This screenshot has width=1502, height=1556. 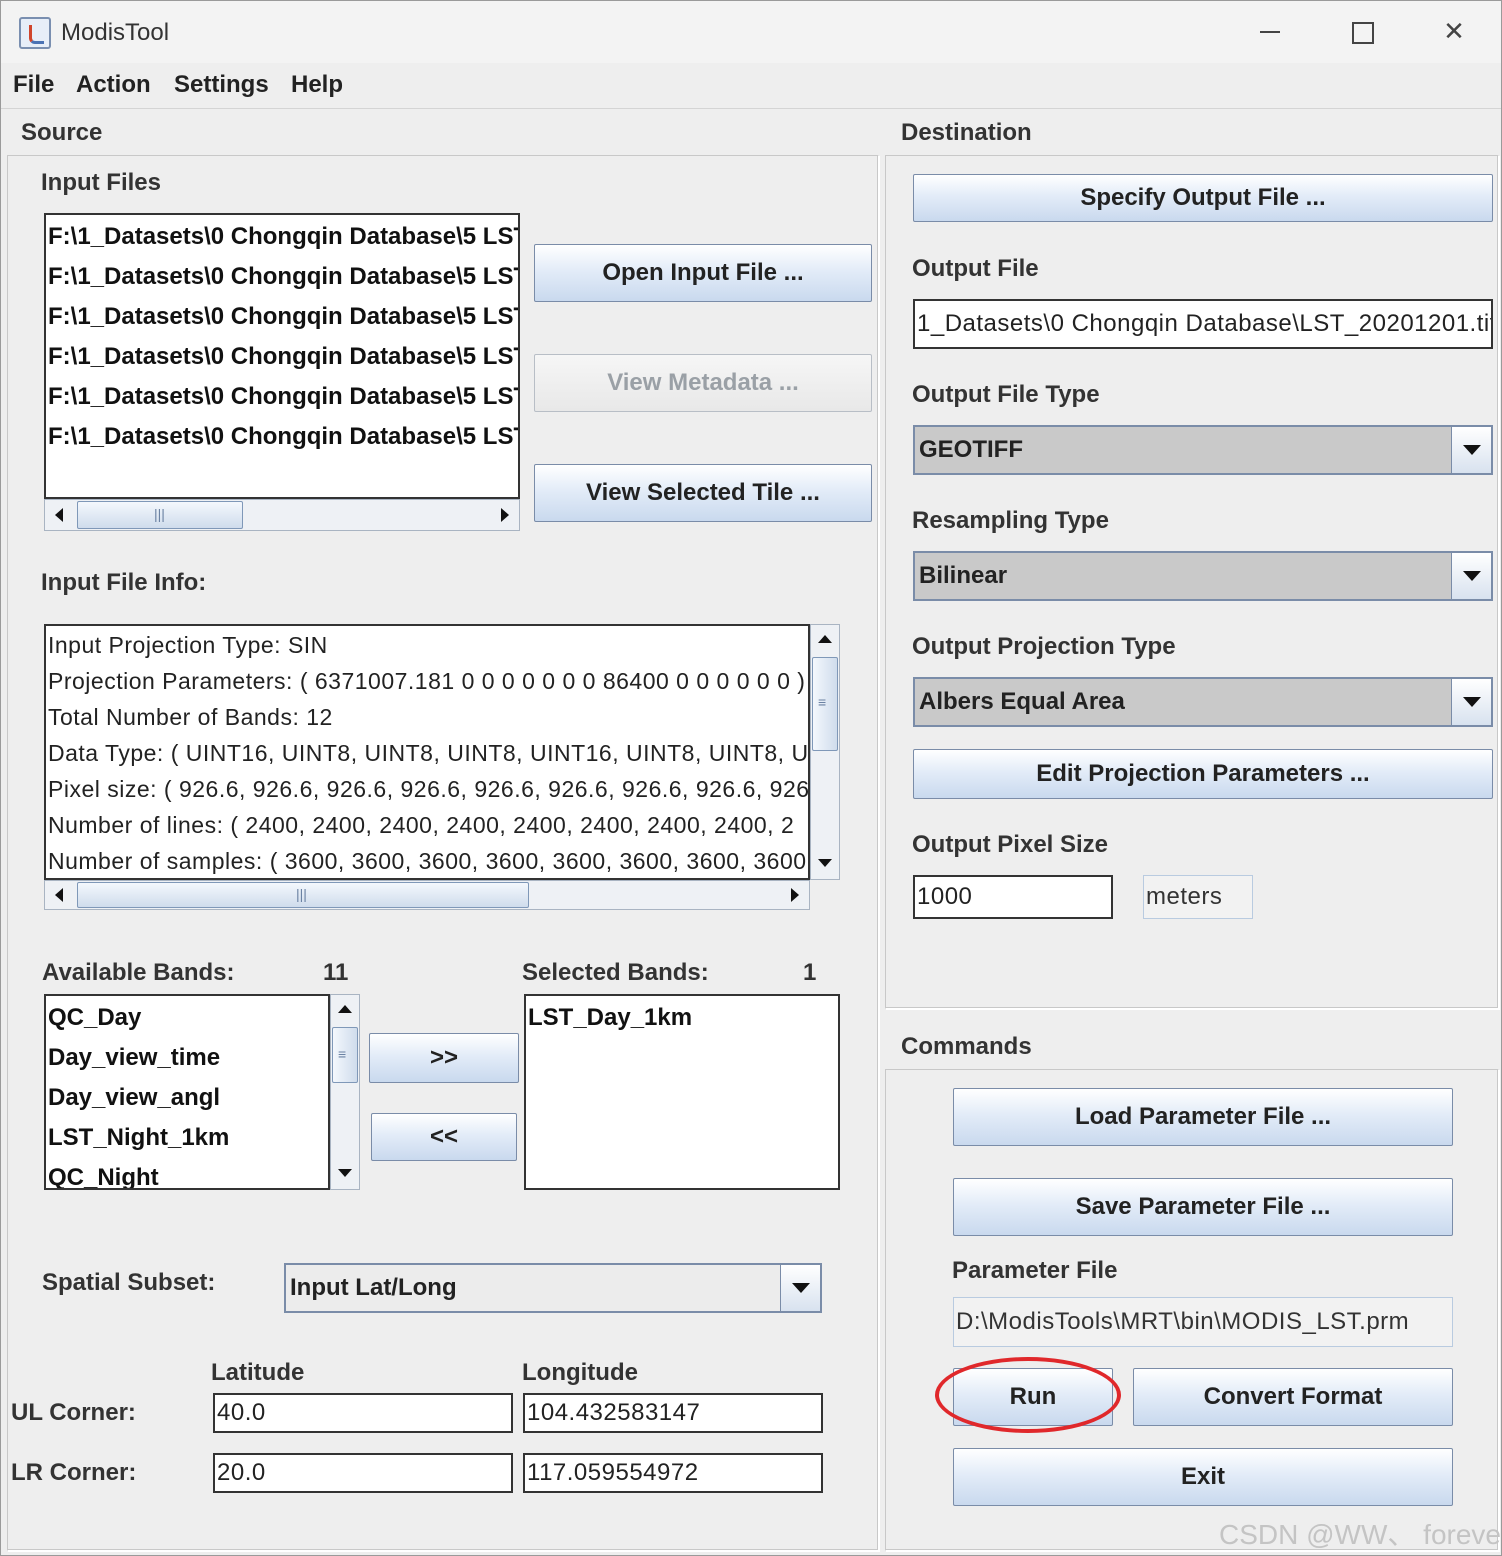 What do you see at coordinates (101, 182) in the screenshot?
I see `input-files-label: Input Files` at bounding box center [101, 182].